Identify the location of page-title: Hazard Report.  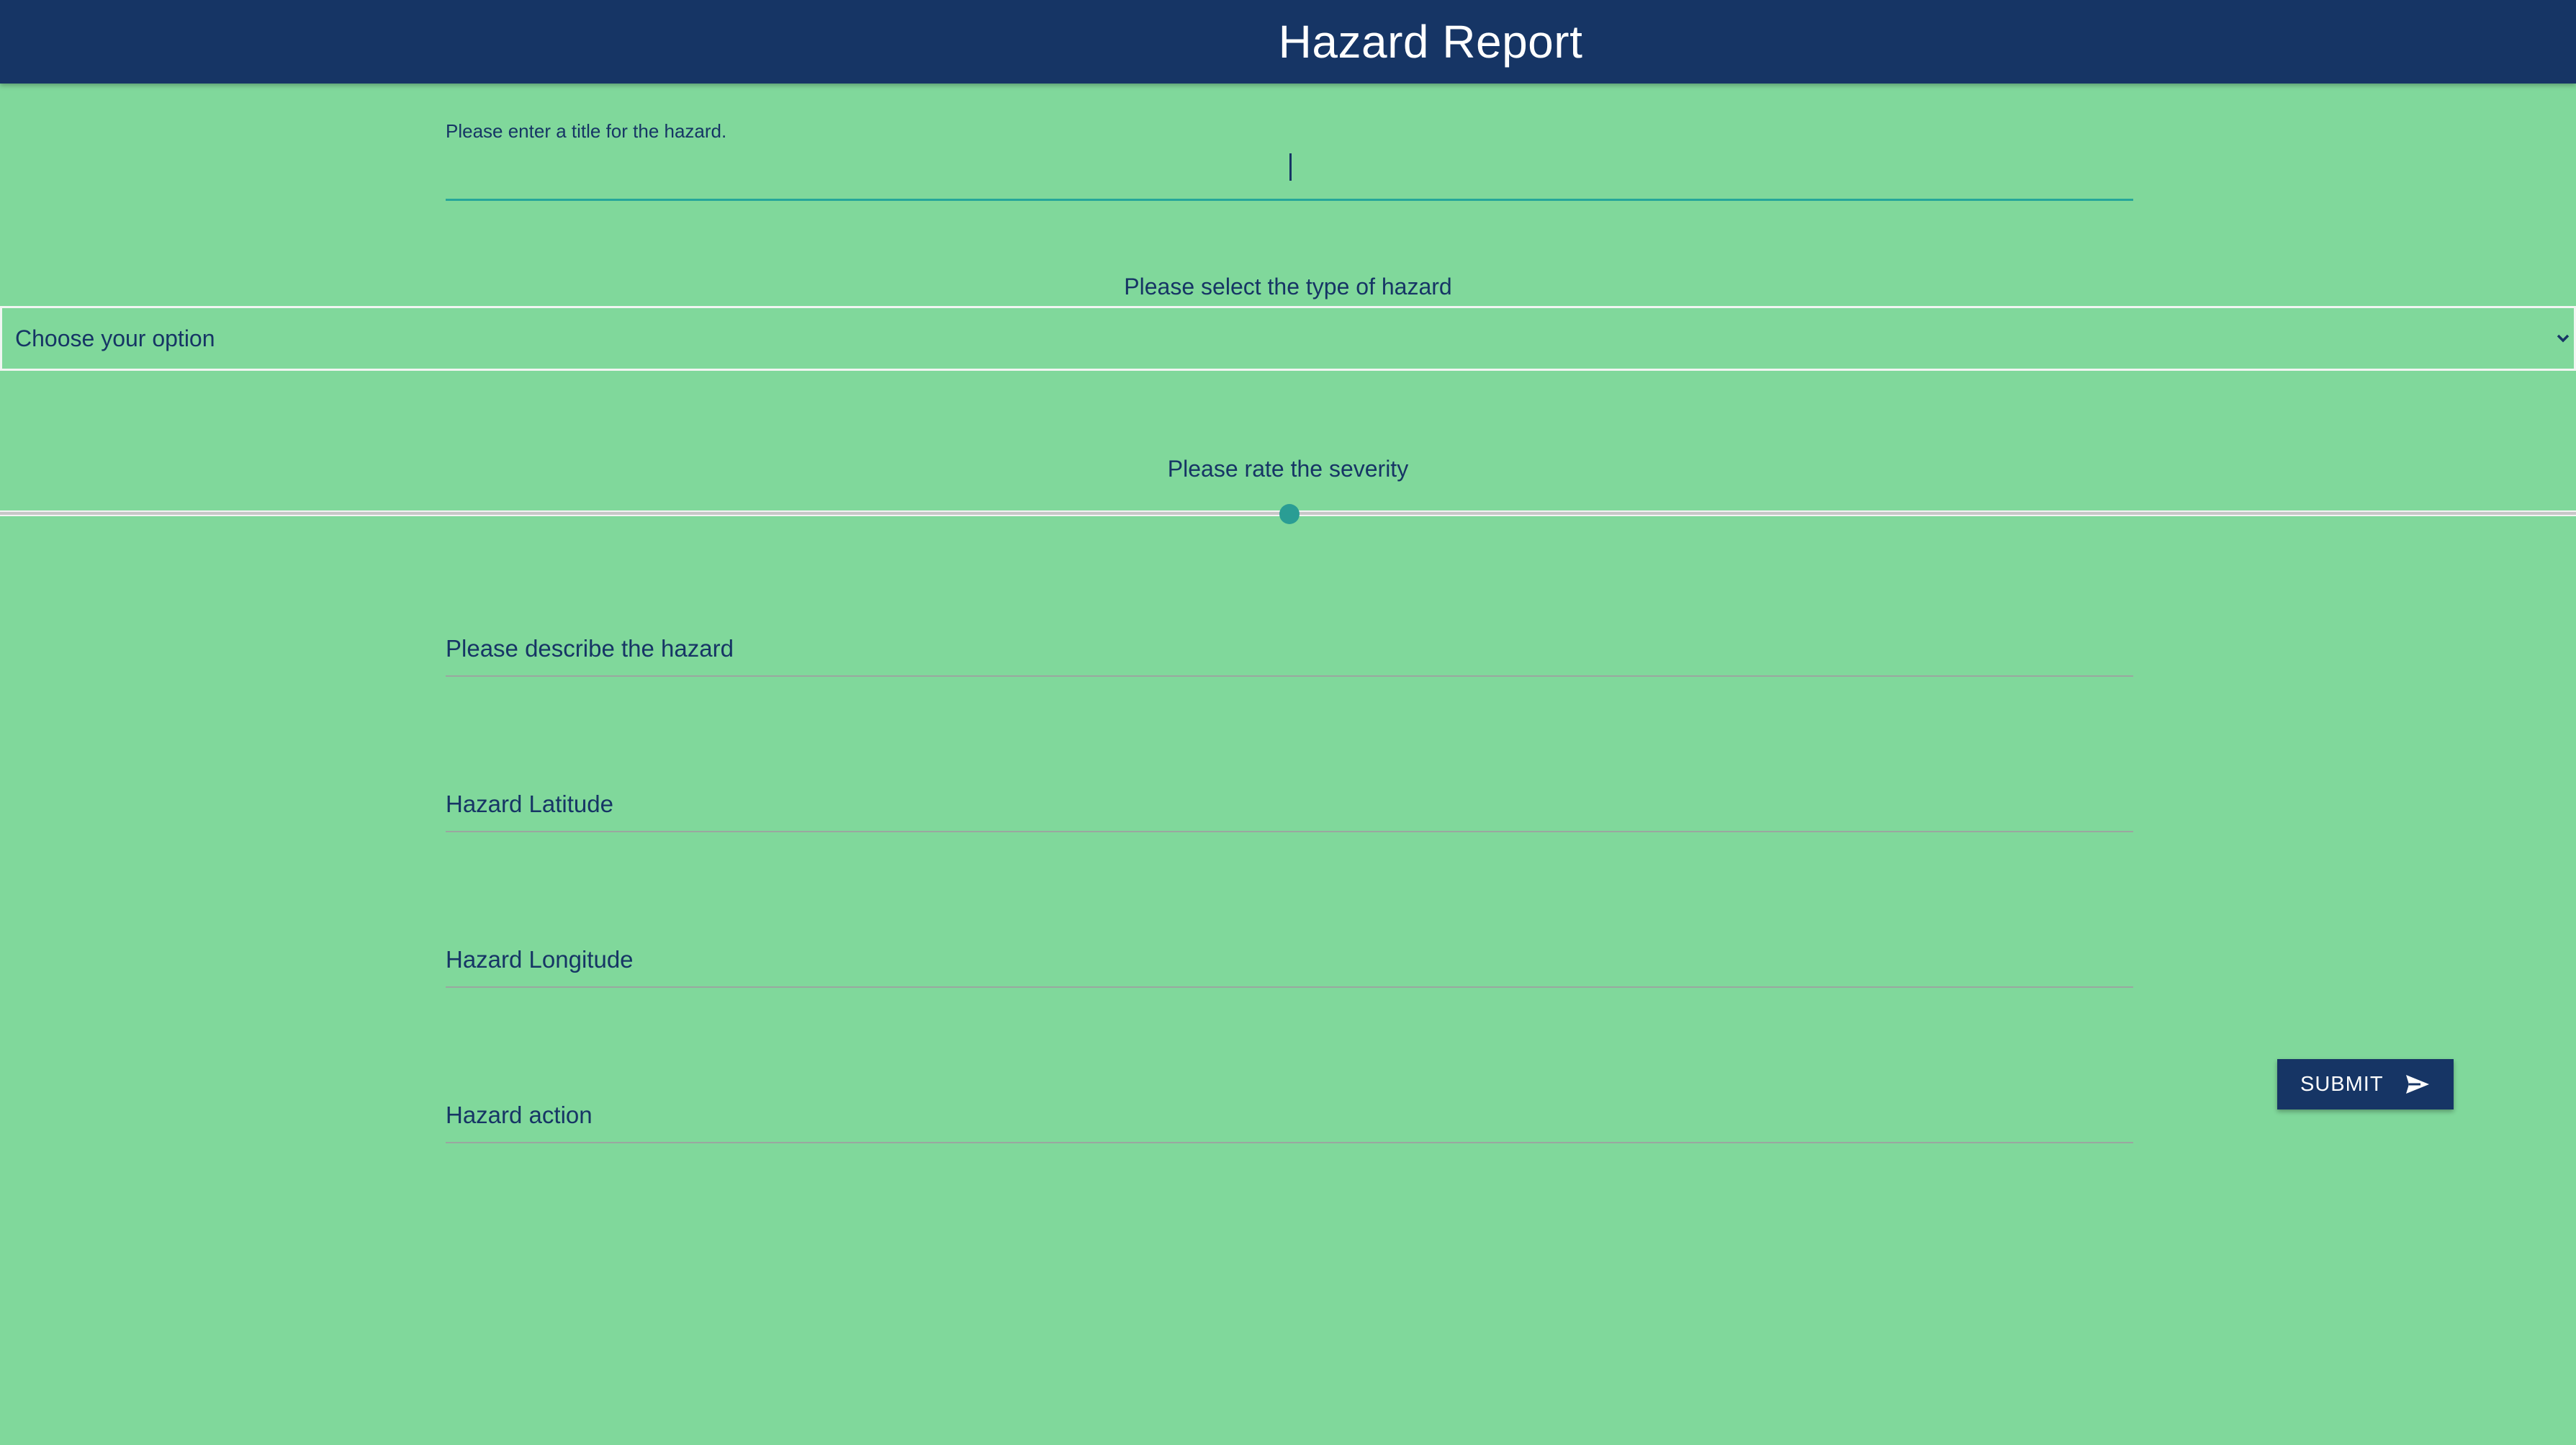
(1430, 42).